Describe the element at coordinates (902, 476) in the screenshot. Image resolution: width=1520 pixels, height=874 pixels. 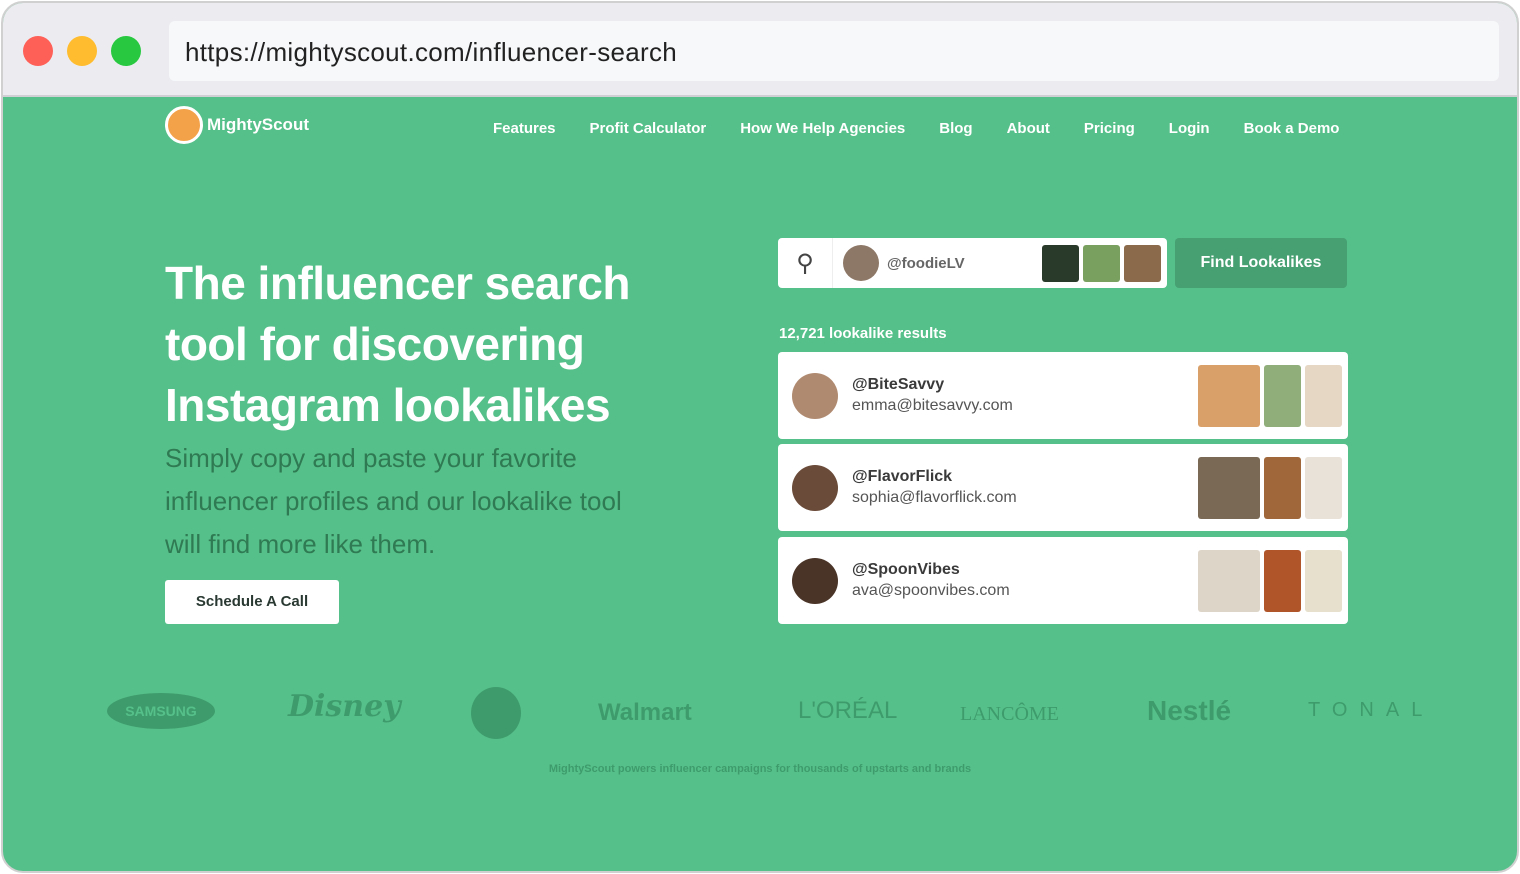
I see `result-handle: @FlavorFlick` at that location.